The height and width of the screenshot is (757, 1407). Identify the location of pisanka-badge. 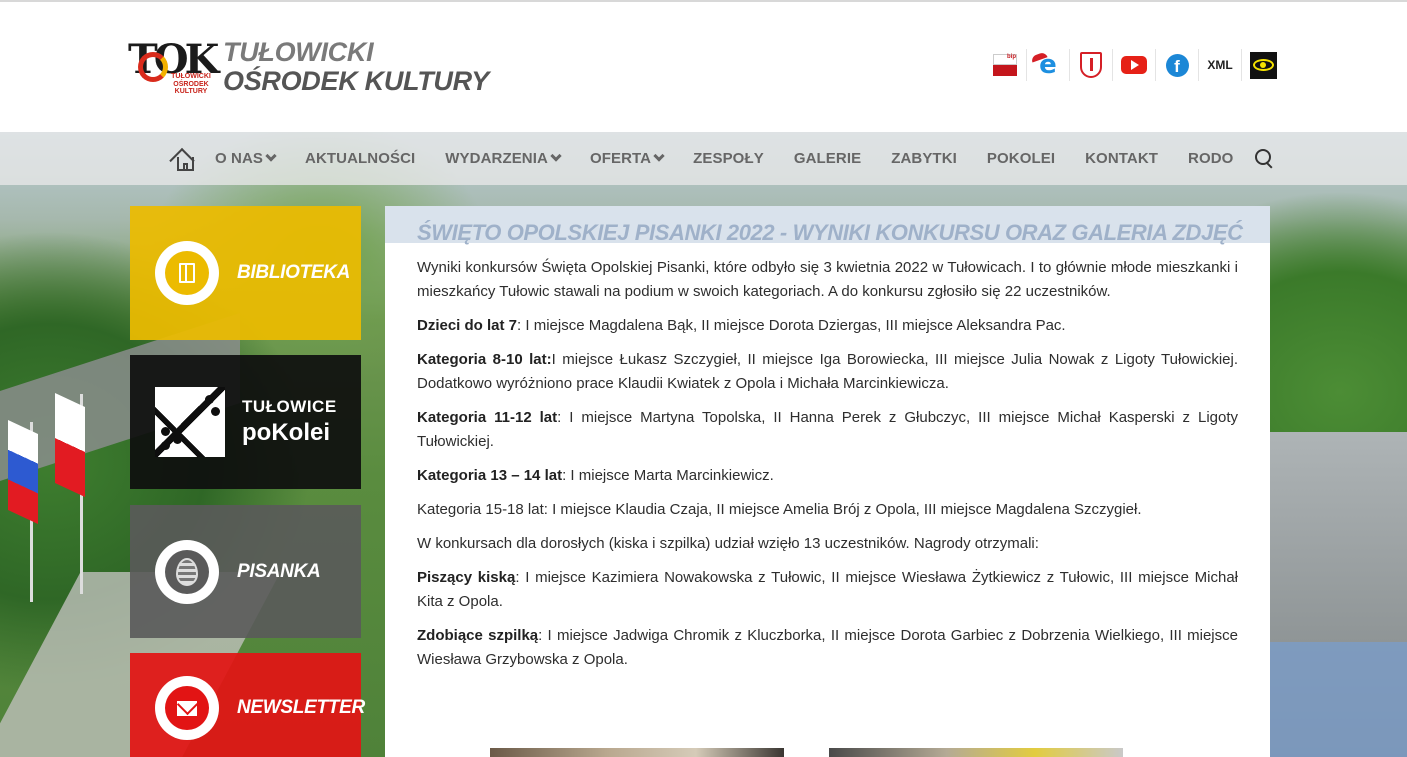
(187, 571).